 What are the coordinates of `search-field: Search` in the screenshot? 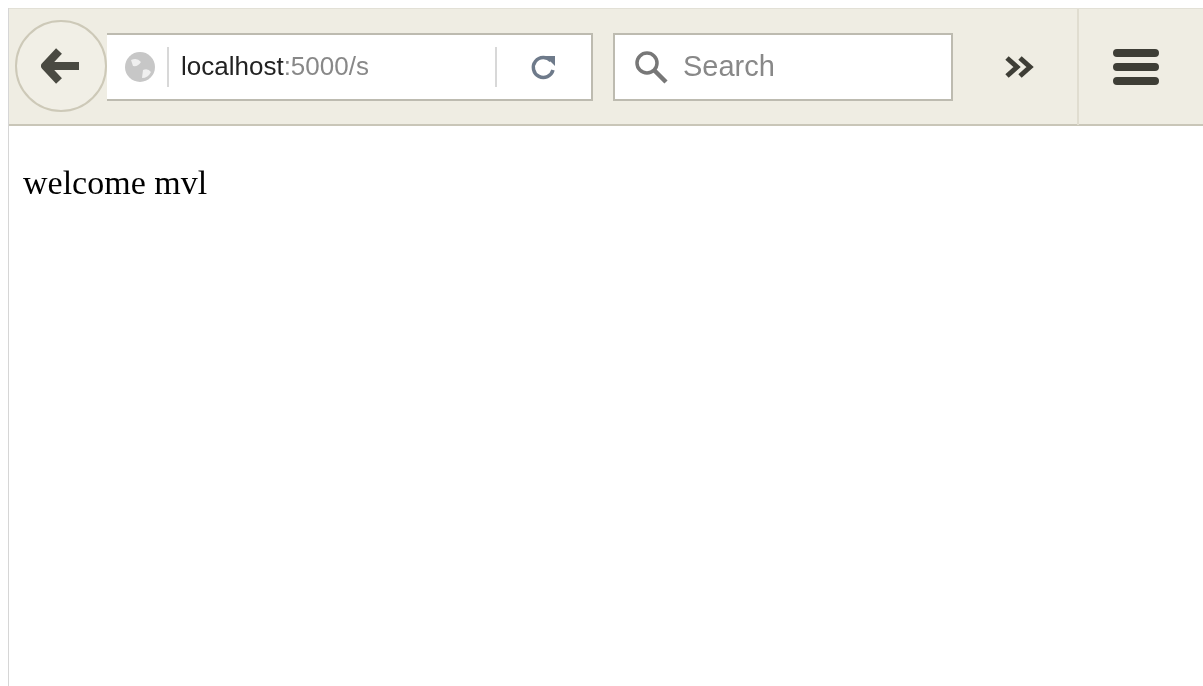 It's located at (783, 66).